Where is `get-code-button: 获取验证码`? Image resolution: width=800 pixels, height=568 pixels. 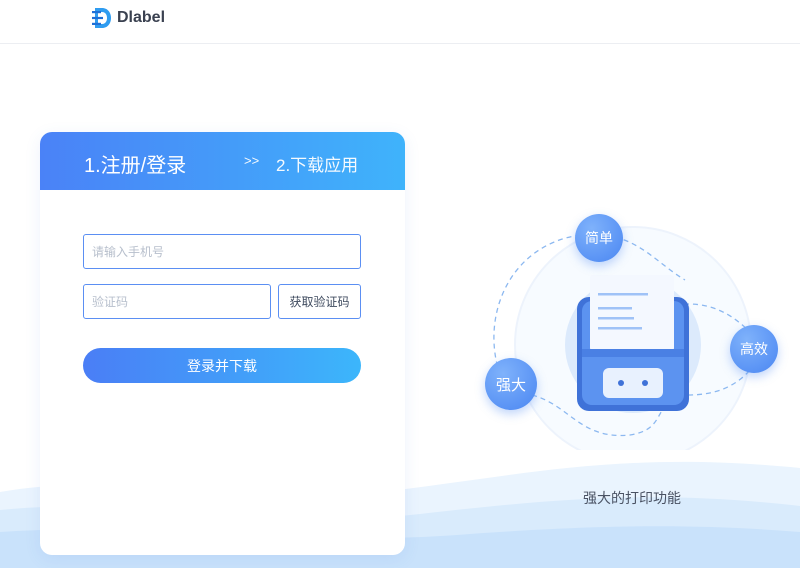
get-code-button: 获取验证码 is located at coordinates (319, 301).